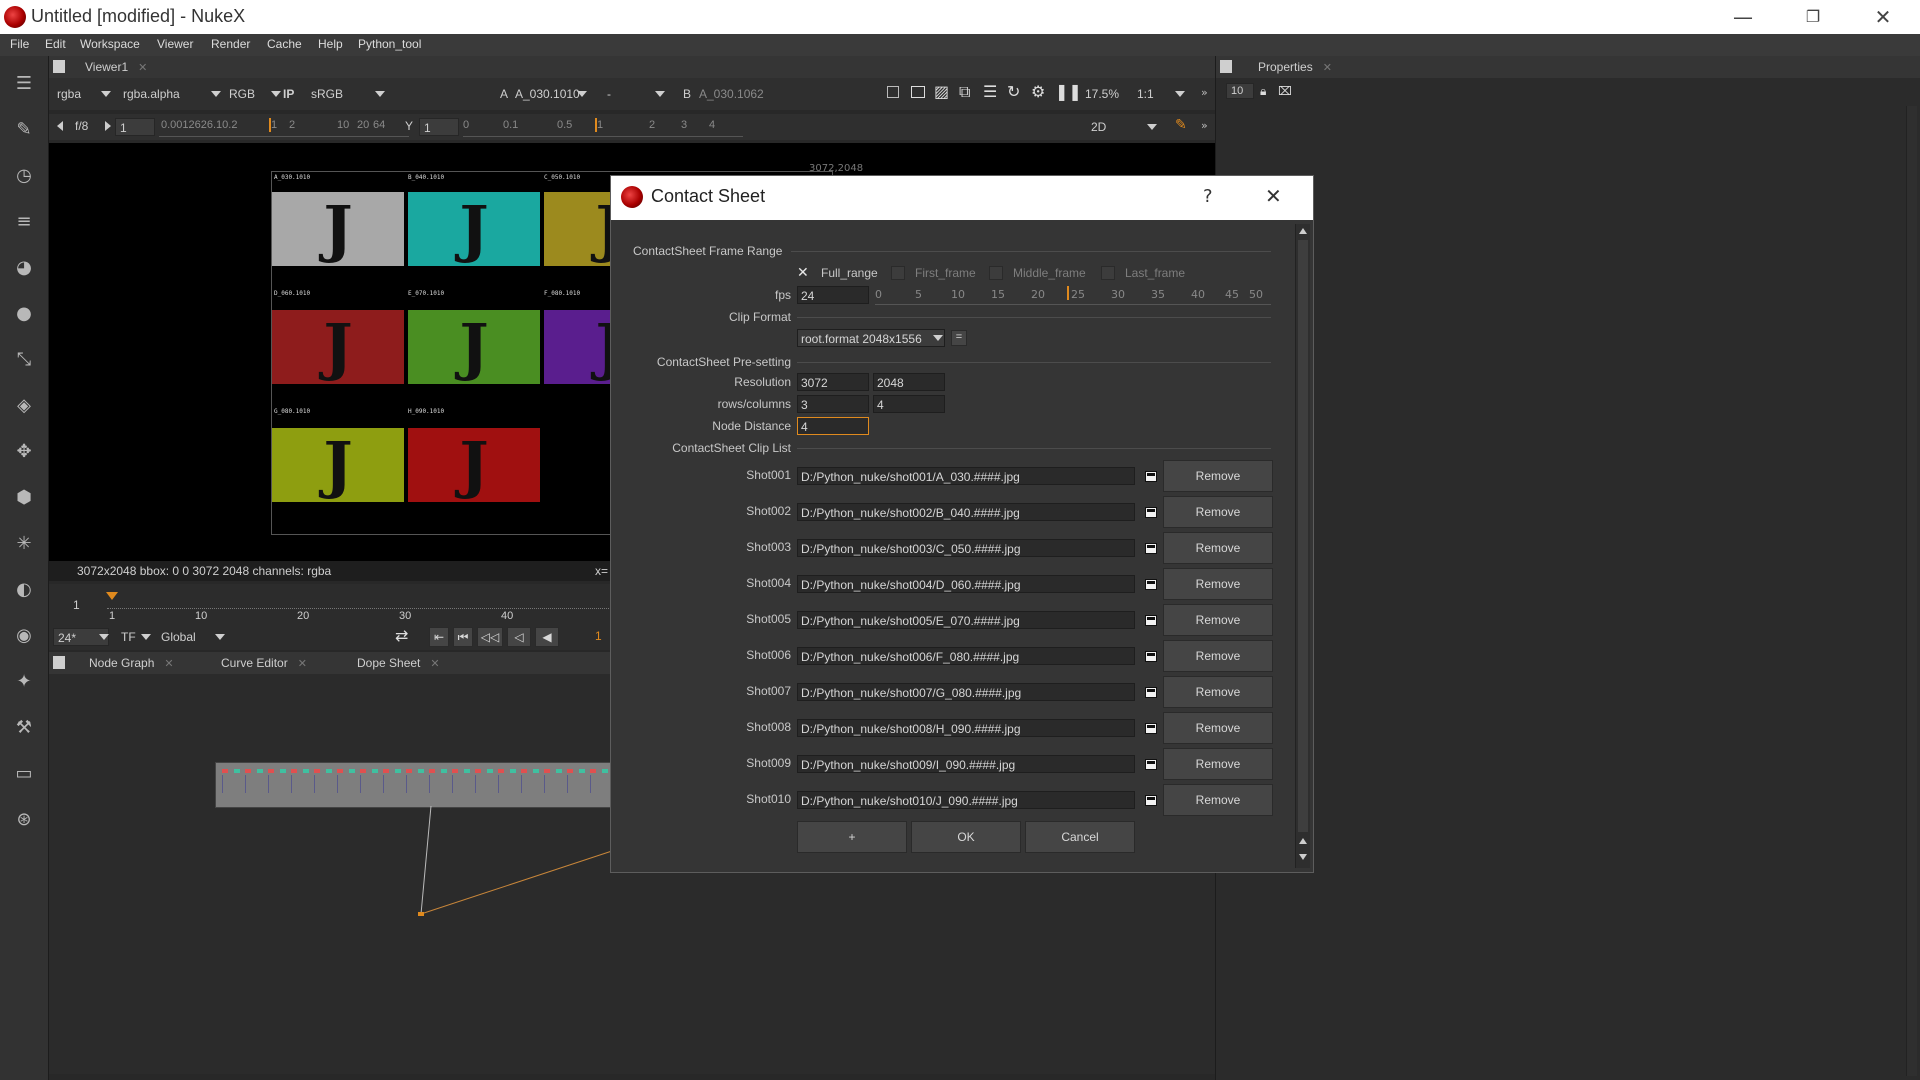  Describe the element at coordinates (389, 44) in the screenshot. I see `menu-python-tool: Python_tool` at that location.